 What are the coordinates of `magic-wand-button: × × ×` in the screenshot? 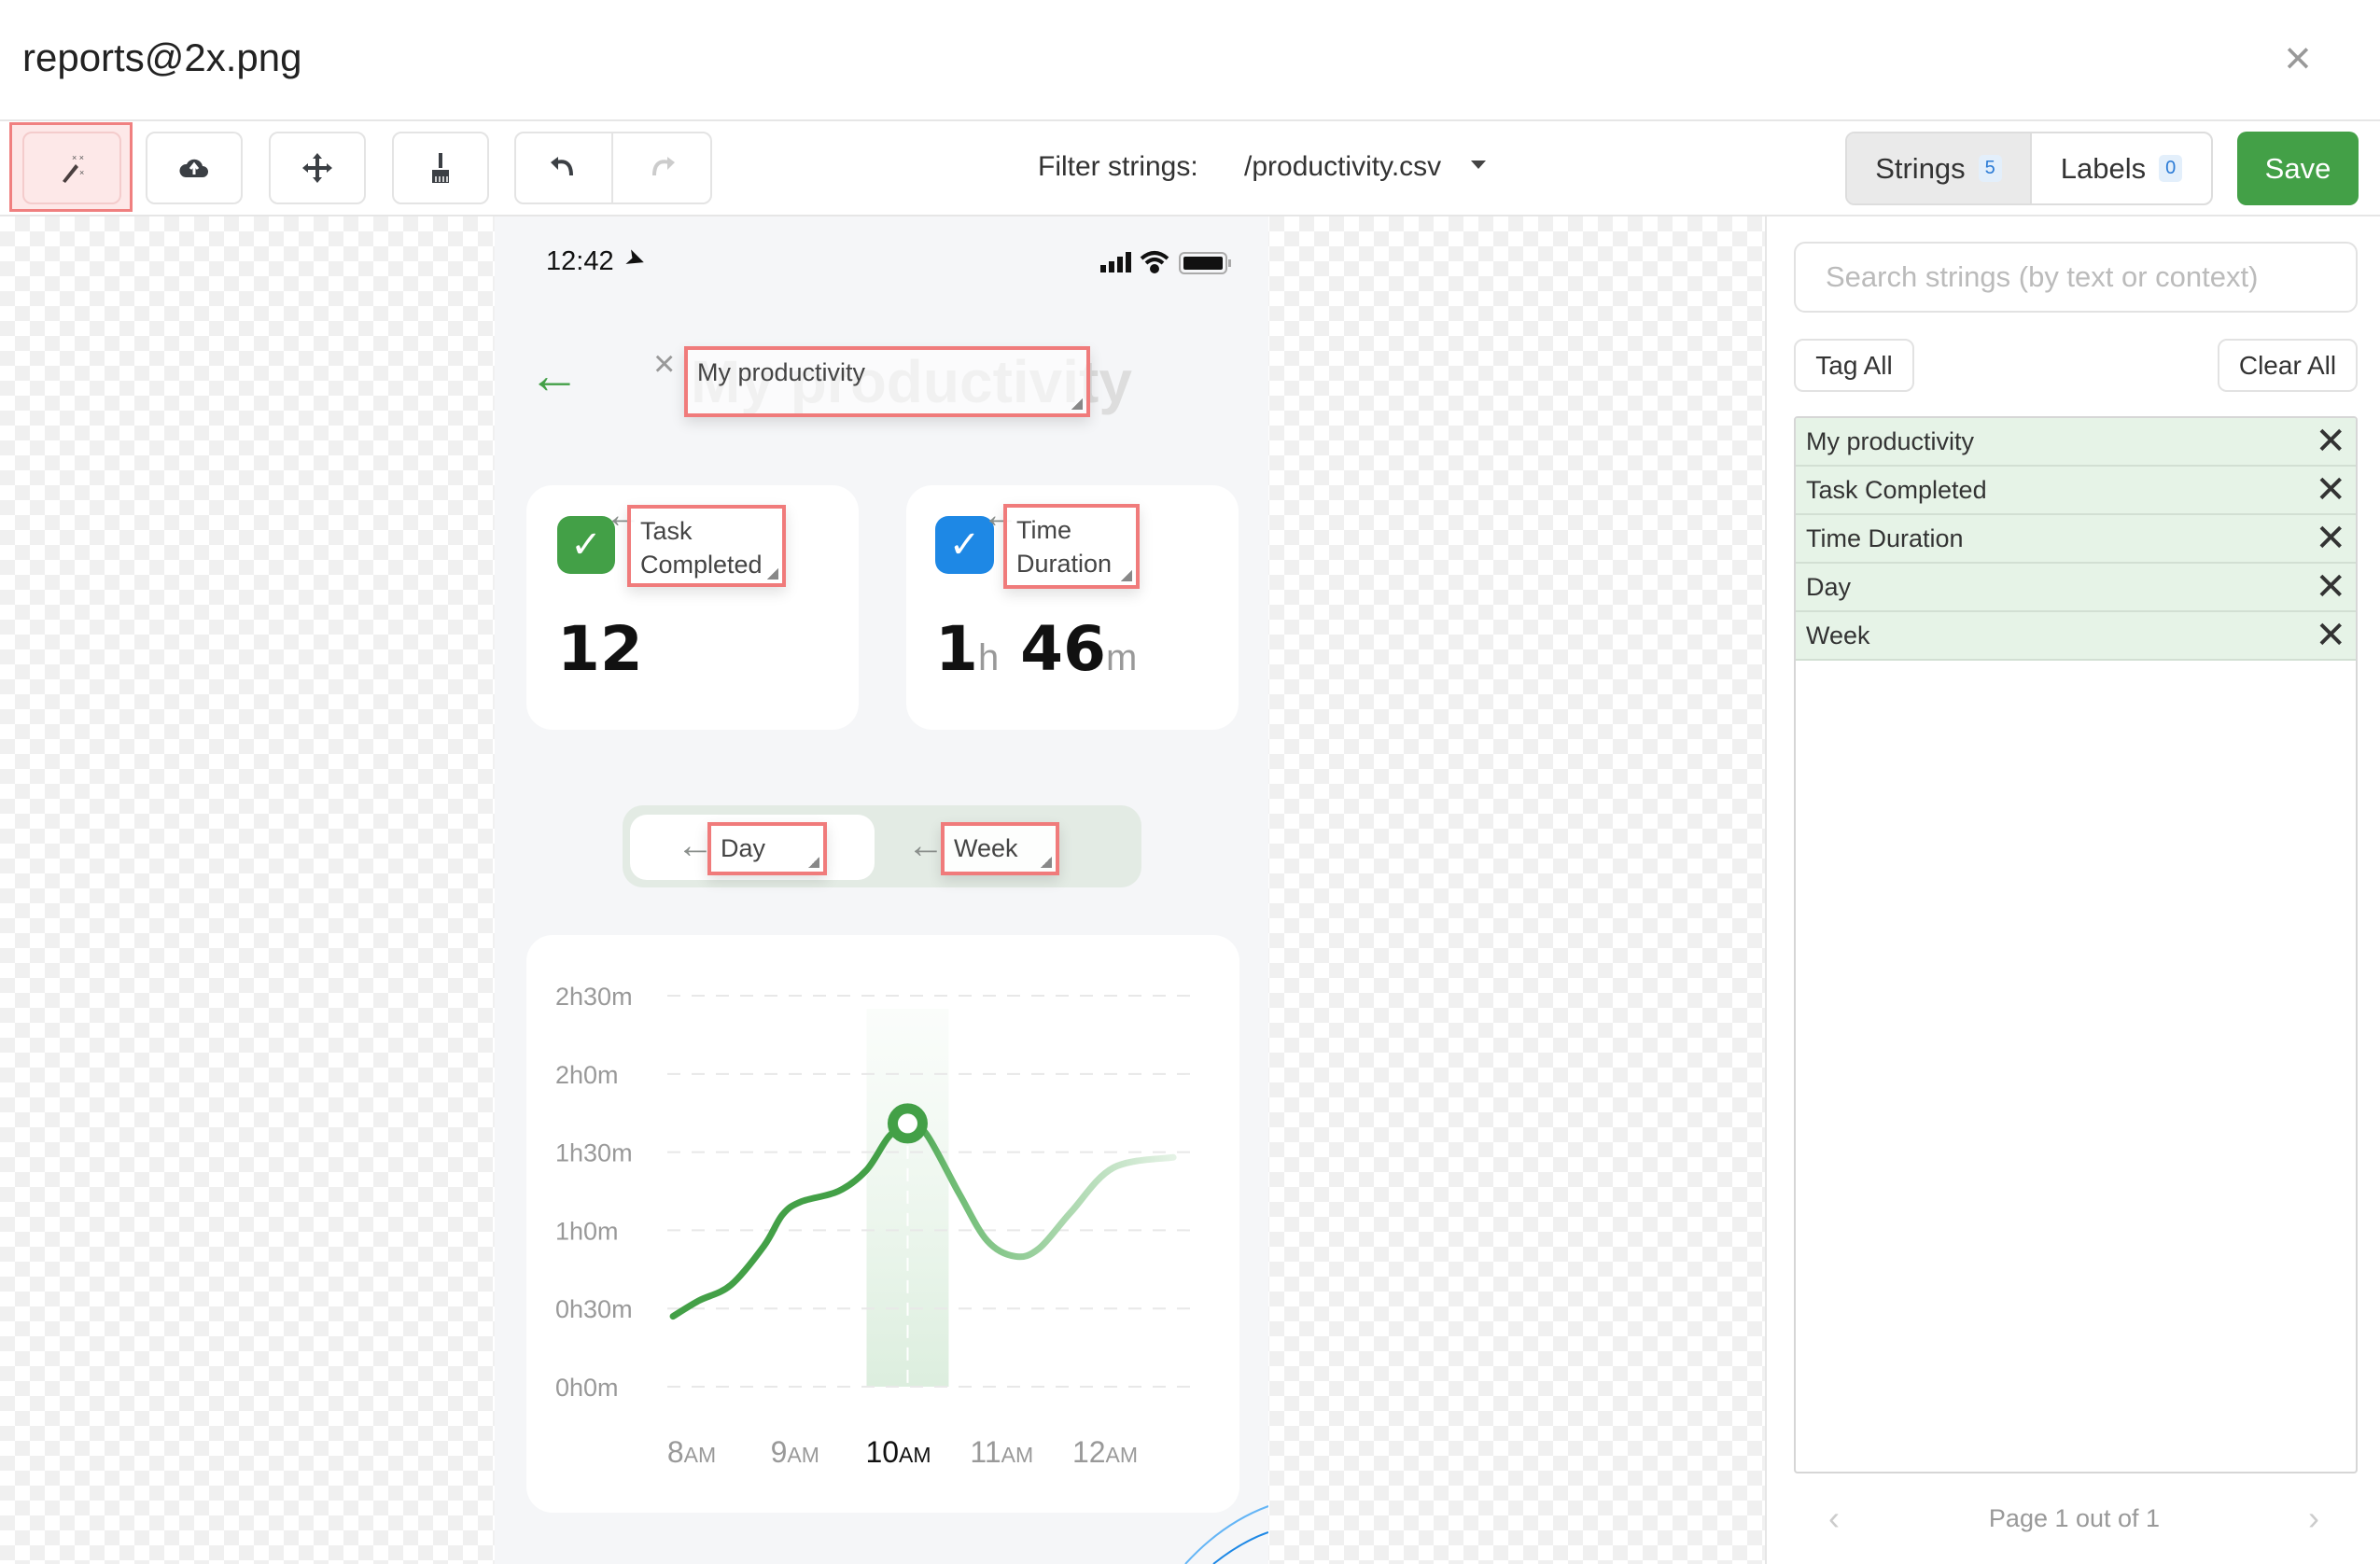 It's located at (71, 168).